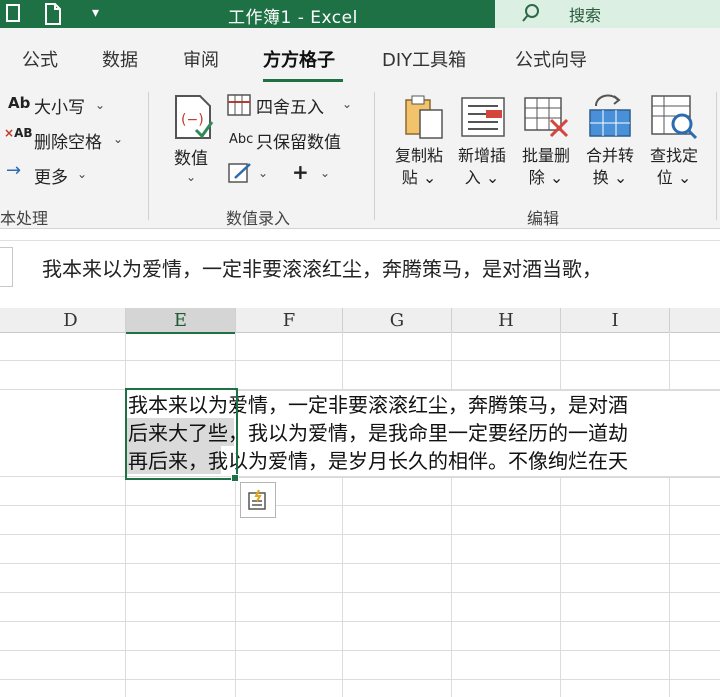  I want to click on round-label: 四舍五入, so click(290, 108).